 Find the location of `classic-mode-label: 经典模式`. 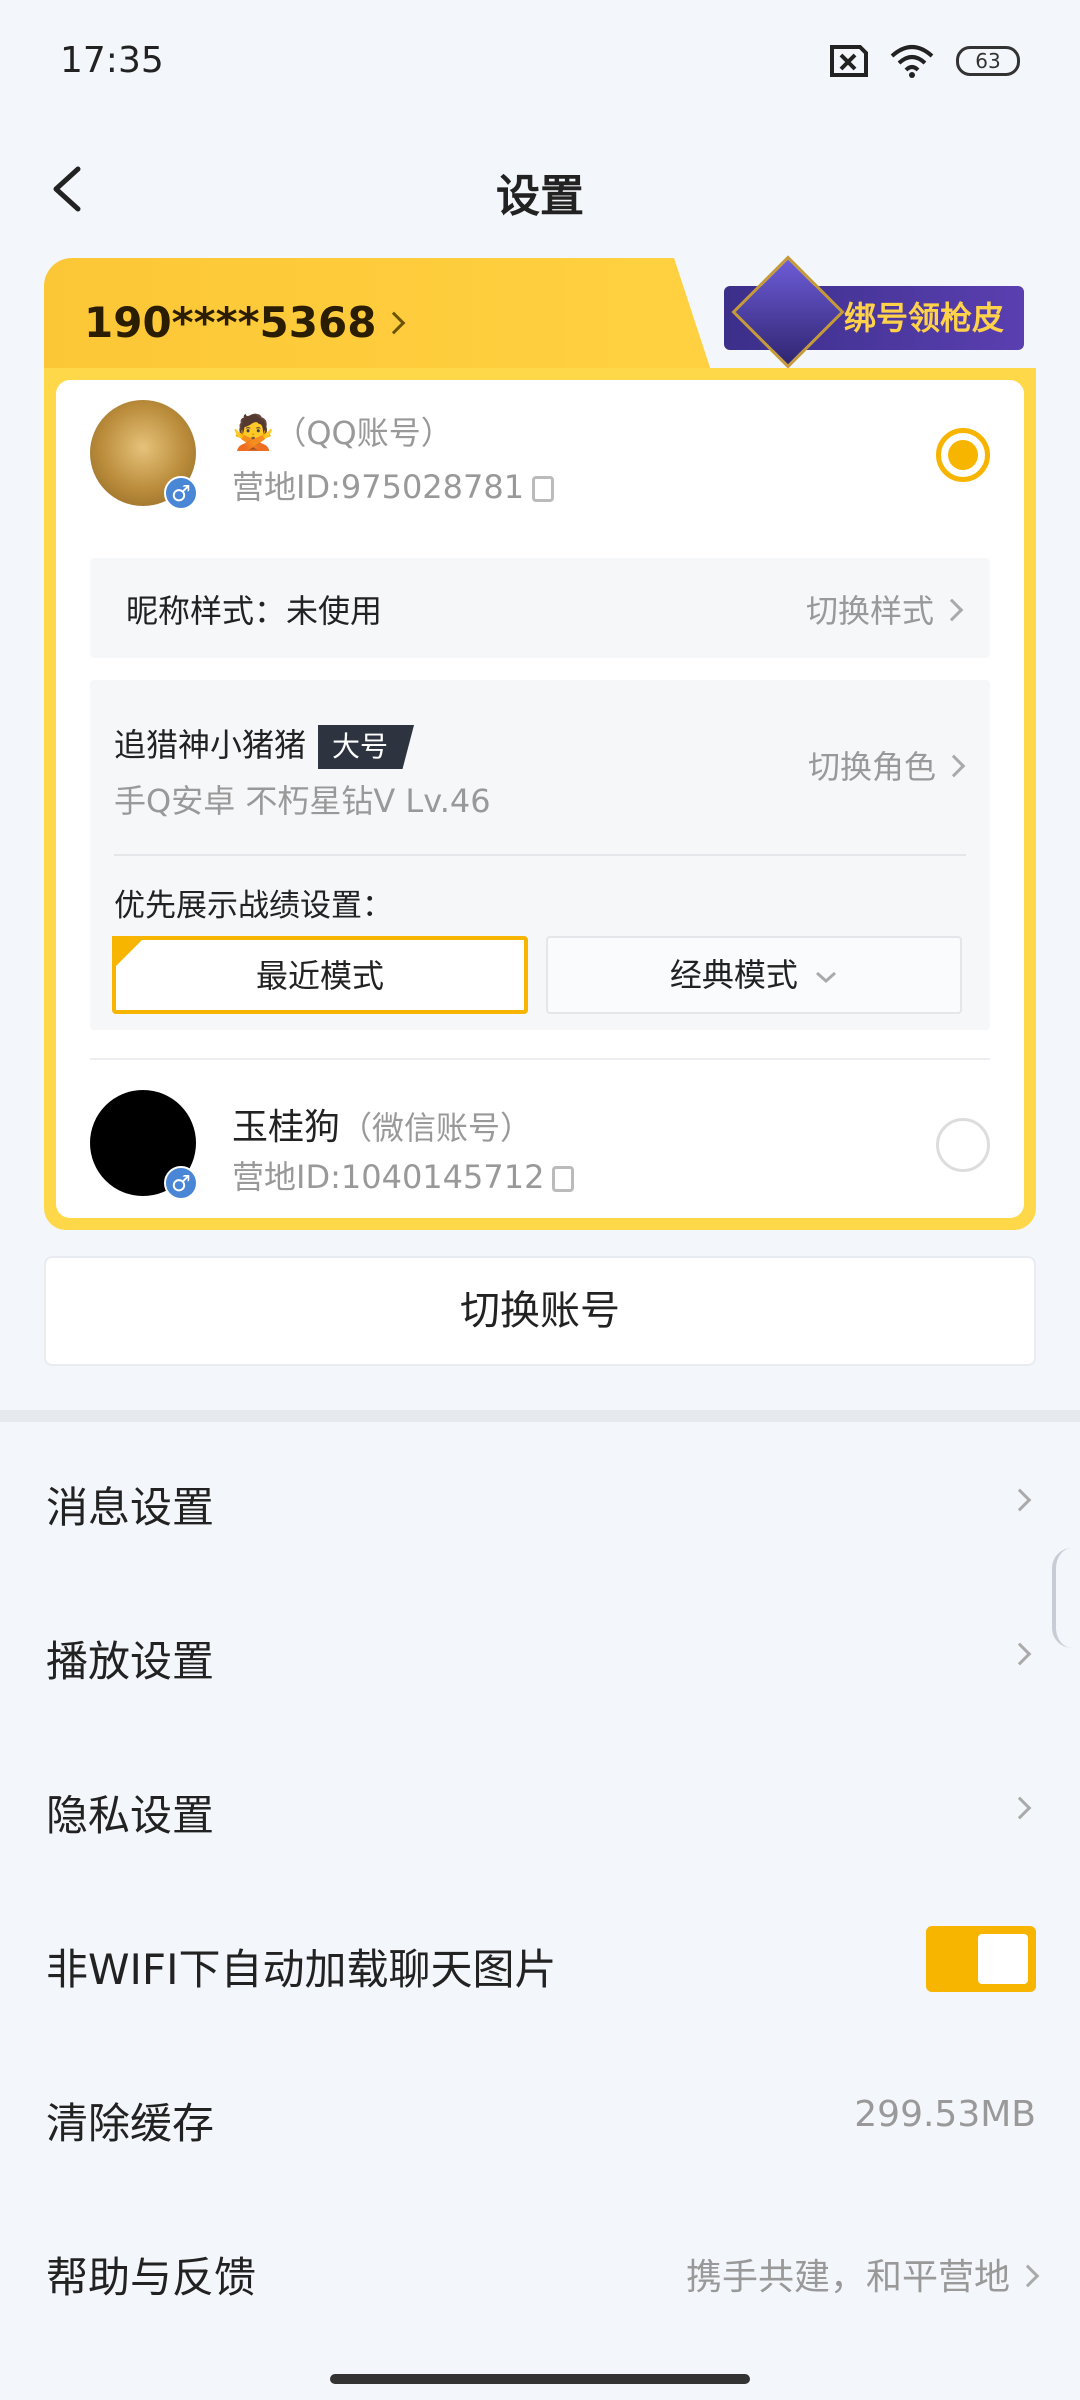

classic-mode-label: 经典模式 is located at coordinates (733, 975).